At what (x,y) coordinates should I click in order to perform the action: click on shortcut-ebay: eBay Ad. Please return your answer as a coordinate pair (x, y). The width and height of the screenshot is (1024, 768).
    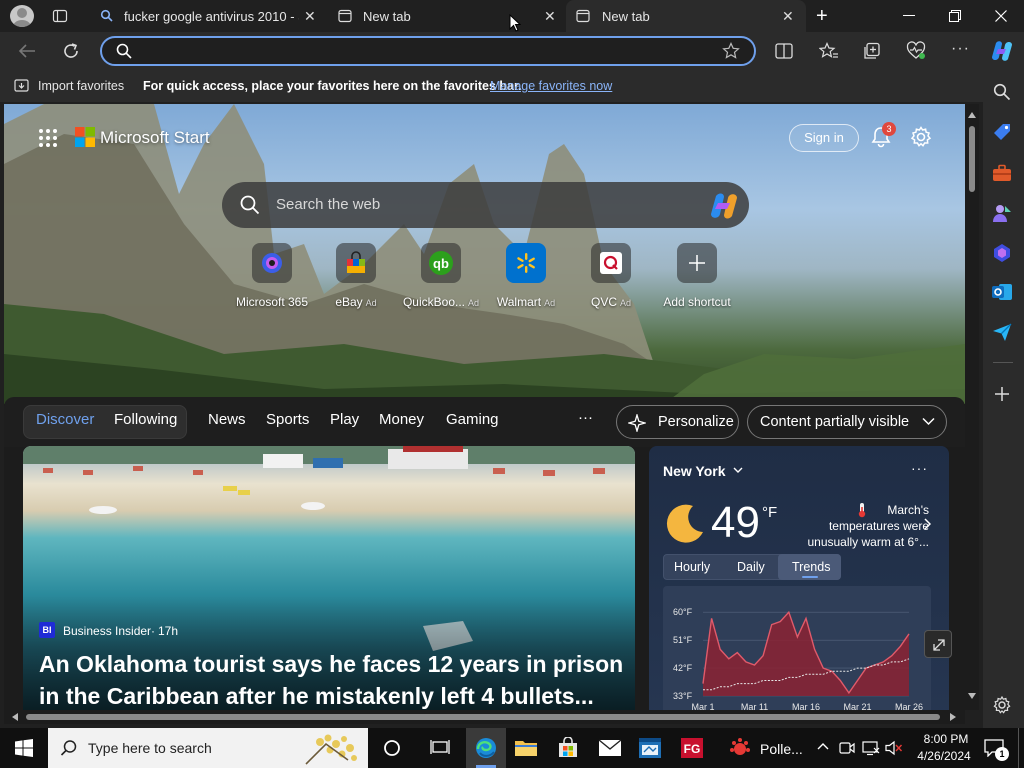
    Looking at the image, I should click on (356, 276).